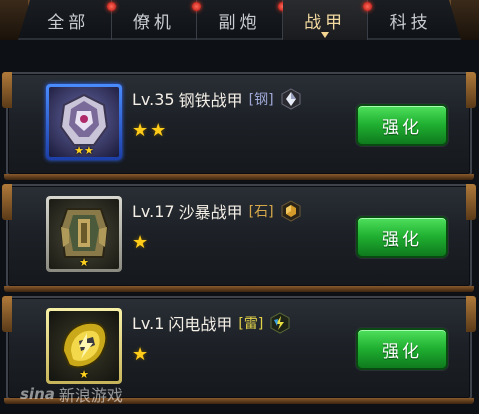  Describe the element at coordinates (150, 130) in the screenshot. I see `star-rating: ★★` at that location.